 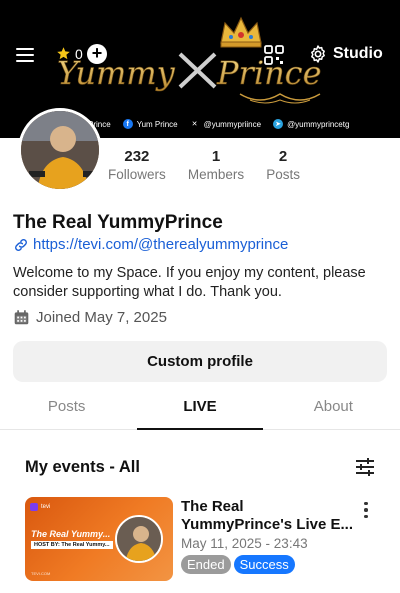 What do you see at coordinates (127, 124) in the screenshot?
I see `facebook-icon: f` at bounding box center [127, 124].